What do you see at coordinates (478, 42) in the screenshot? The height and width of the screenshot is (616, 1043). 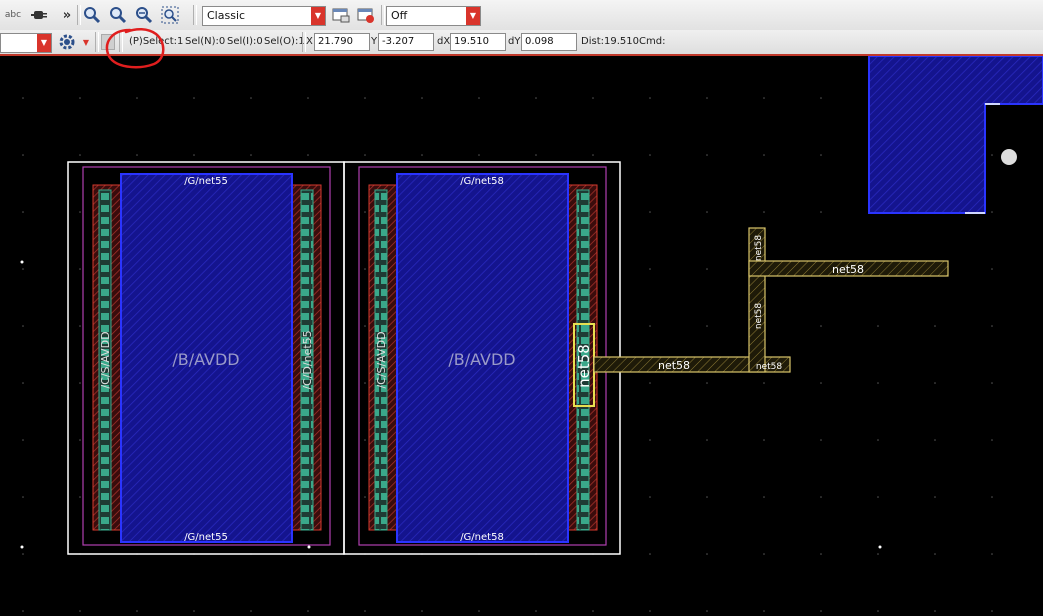 I see `dx-field: 19.510` at bounding box center [478, 42].